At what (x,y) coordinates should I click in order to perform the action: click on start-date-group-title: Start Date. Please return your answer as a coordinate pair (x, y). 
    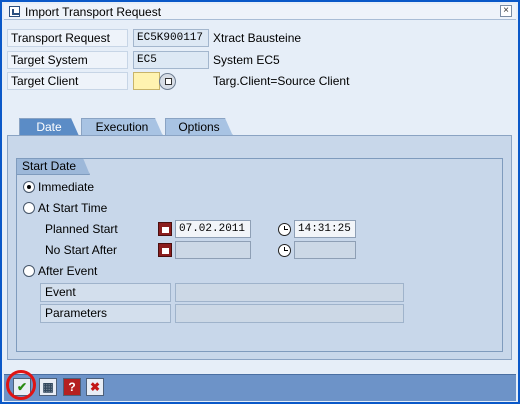
    Looking at the image, I should click on (53, 166).